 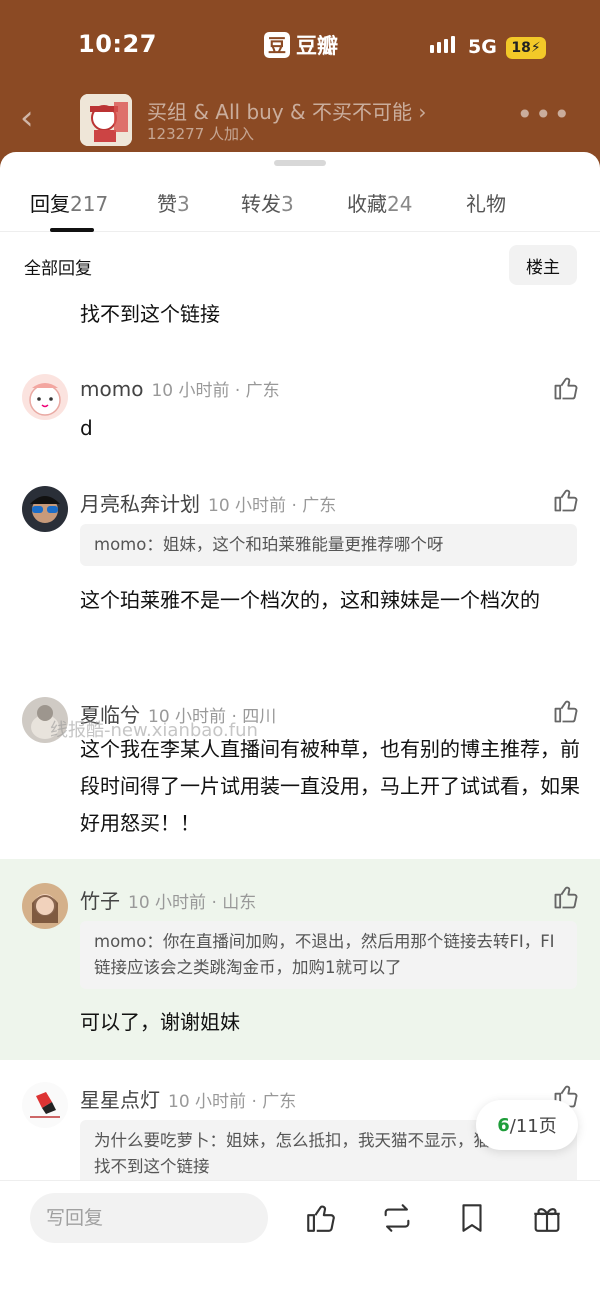 I want to click on username: 夏临兮, so click(x=110, y=713).